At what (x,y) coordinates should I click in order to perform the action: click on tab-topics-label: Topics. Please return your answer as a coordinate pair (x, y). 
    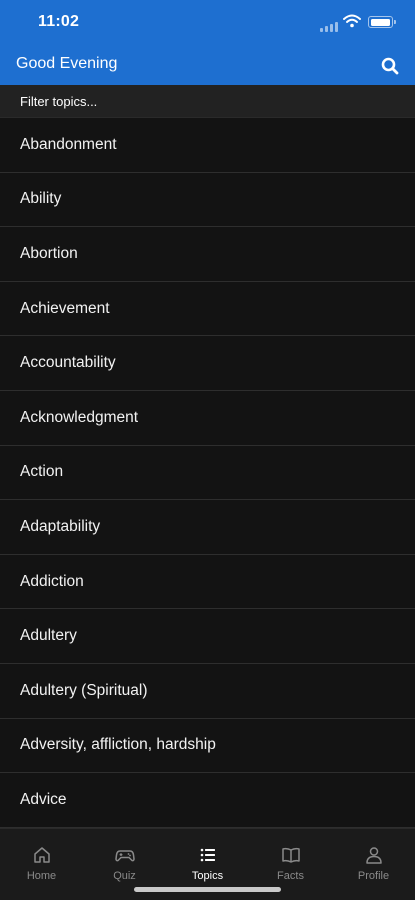
    Looking at the image, I should click on (207, 876).